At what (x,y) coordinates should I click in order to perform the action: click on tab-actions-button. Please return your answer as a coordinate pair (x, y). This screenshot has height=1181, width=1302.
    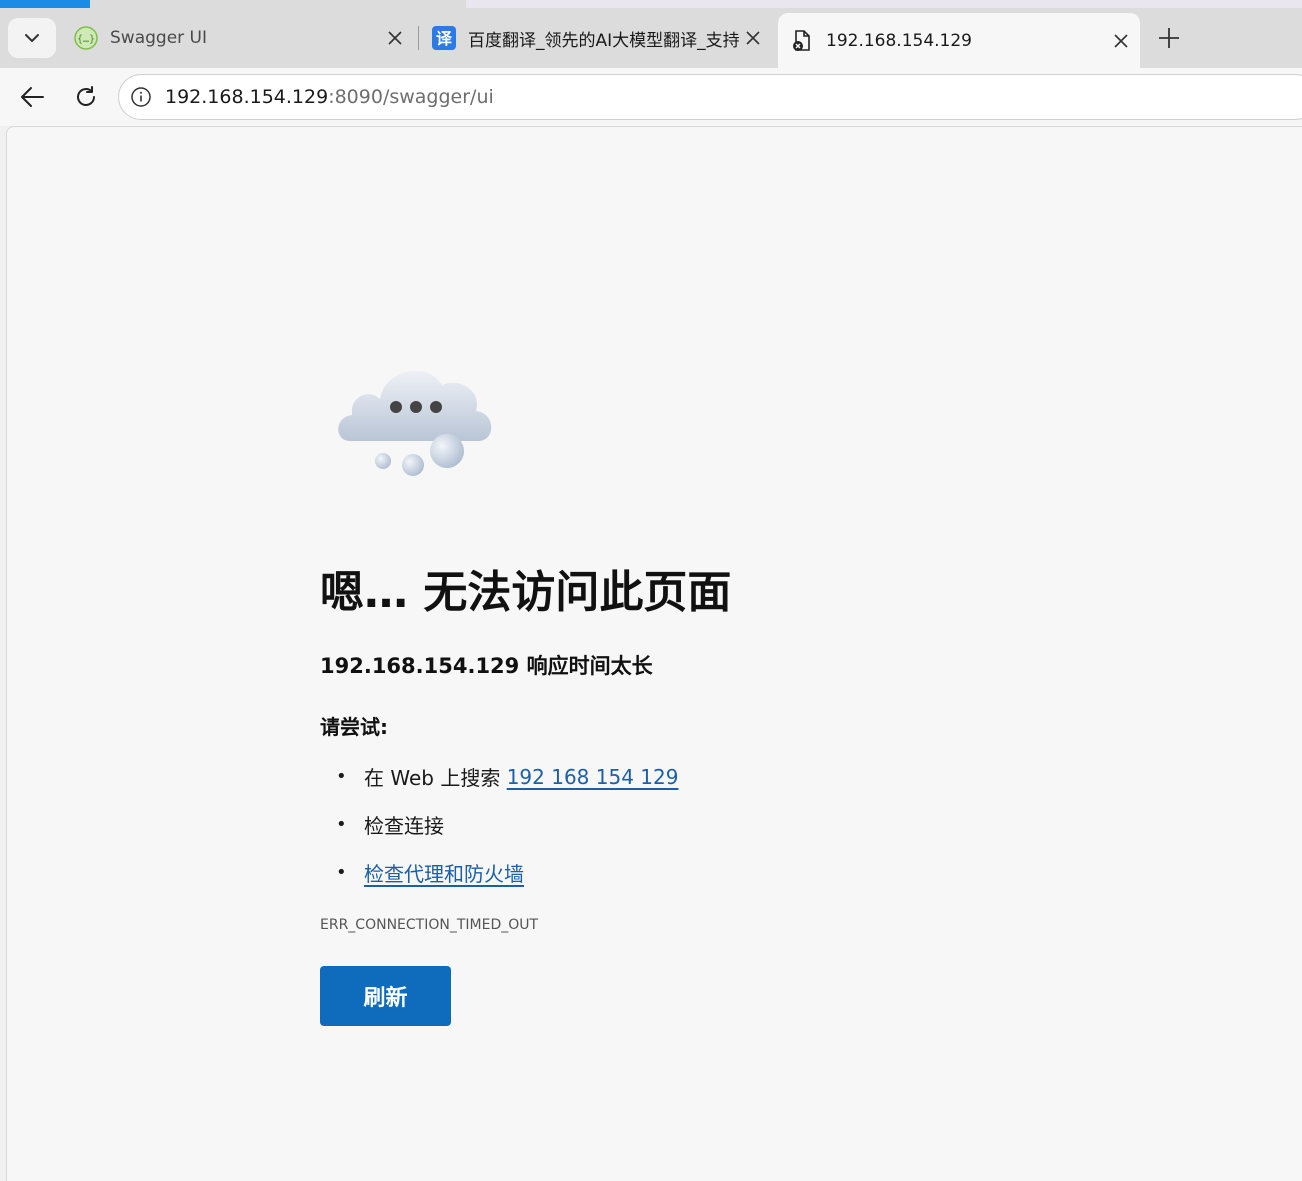
    Looking at the image, I should click on (32, 38).